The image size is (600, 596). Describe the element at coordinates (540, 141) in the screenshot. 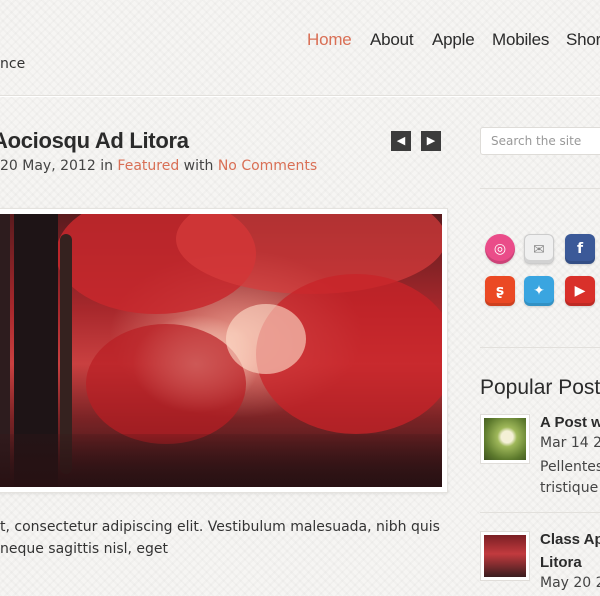

I see `search-input: Search the site` at that location.